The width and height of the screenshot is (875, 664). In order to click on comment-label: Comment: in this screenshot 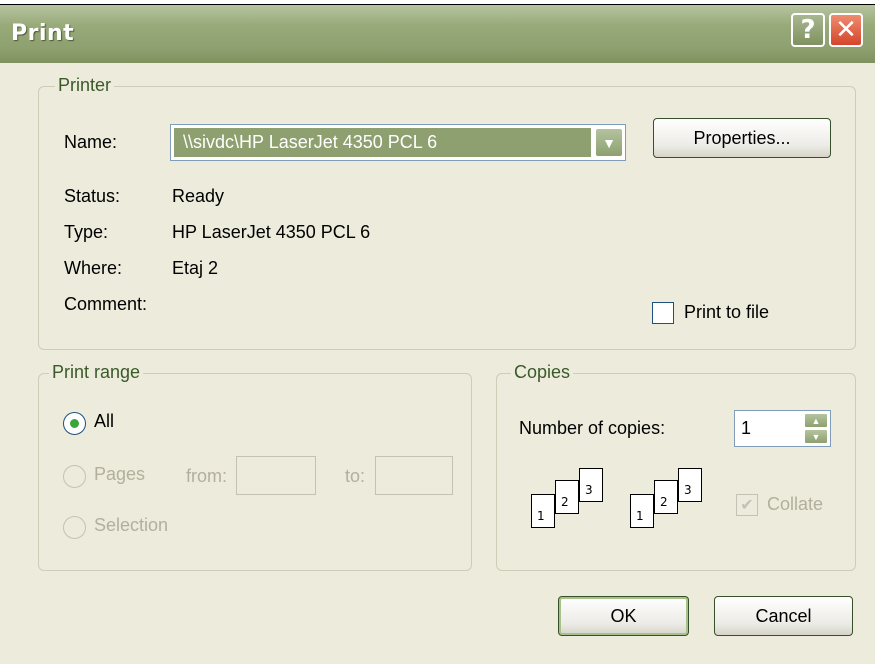, I will do `click(106, 304)`.